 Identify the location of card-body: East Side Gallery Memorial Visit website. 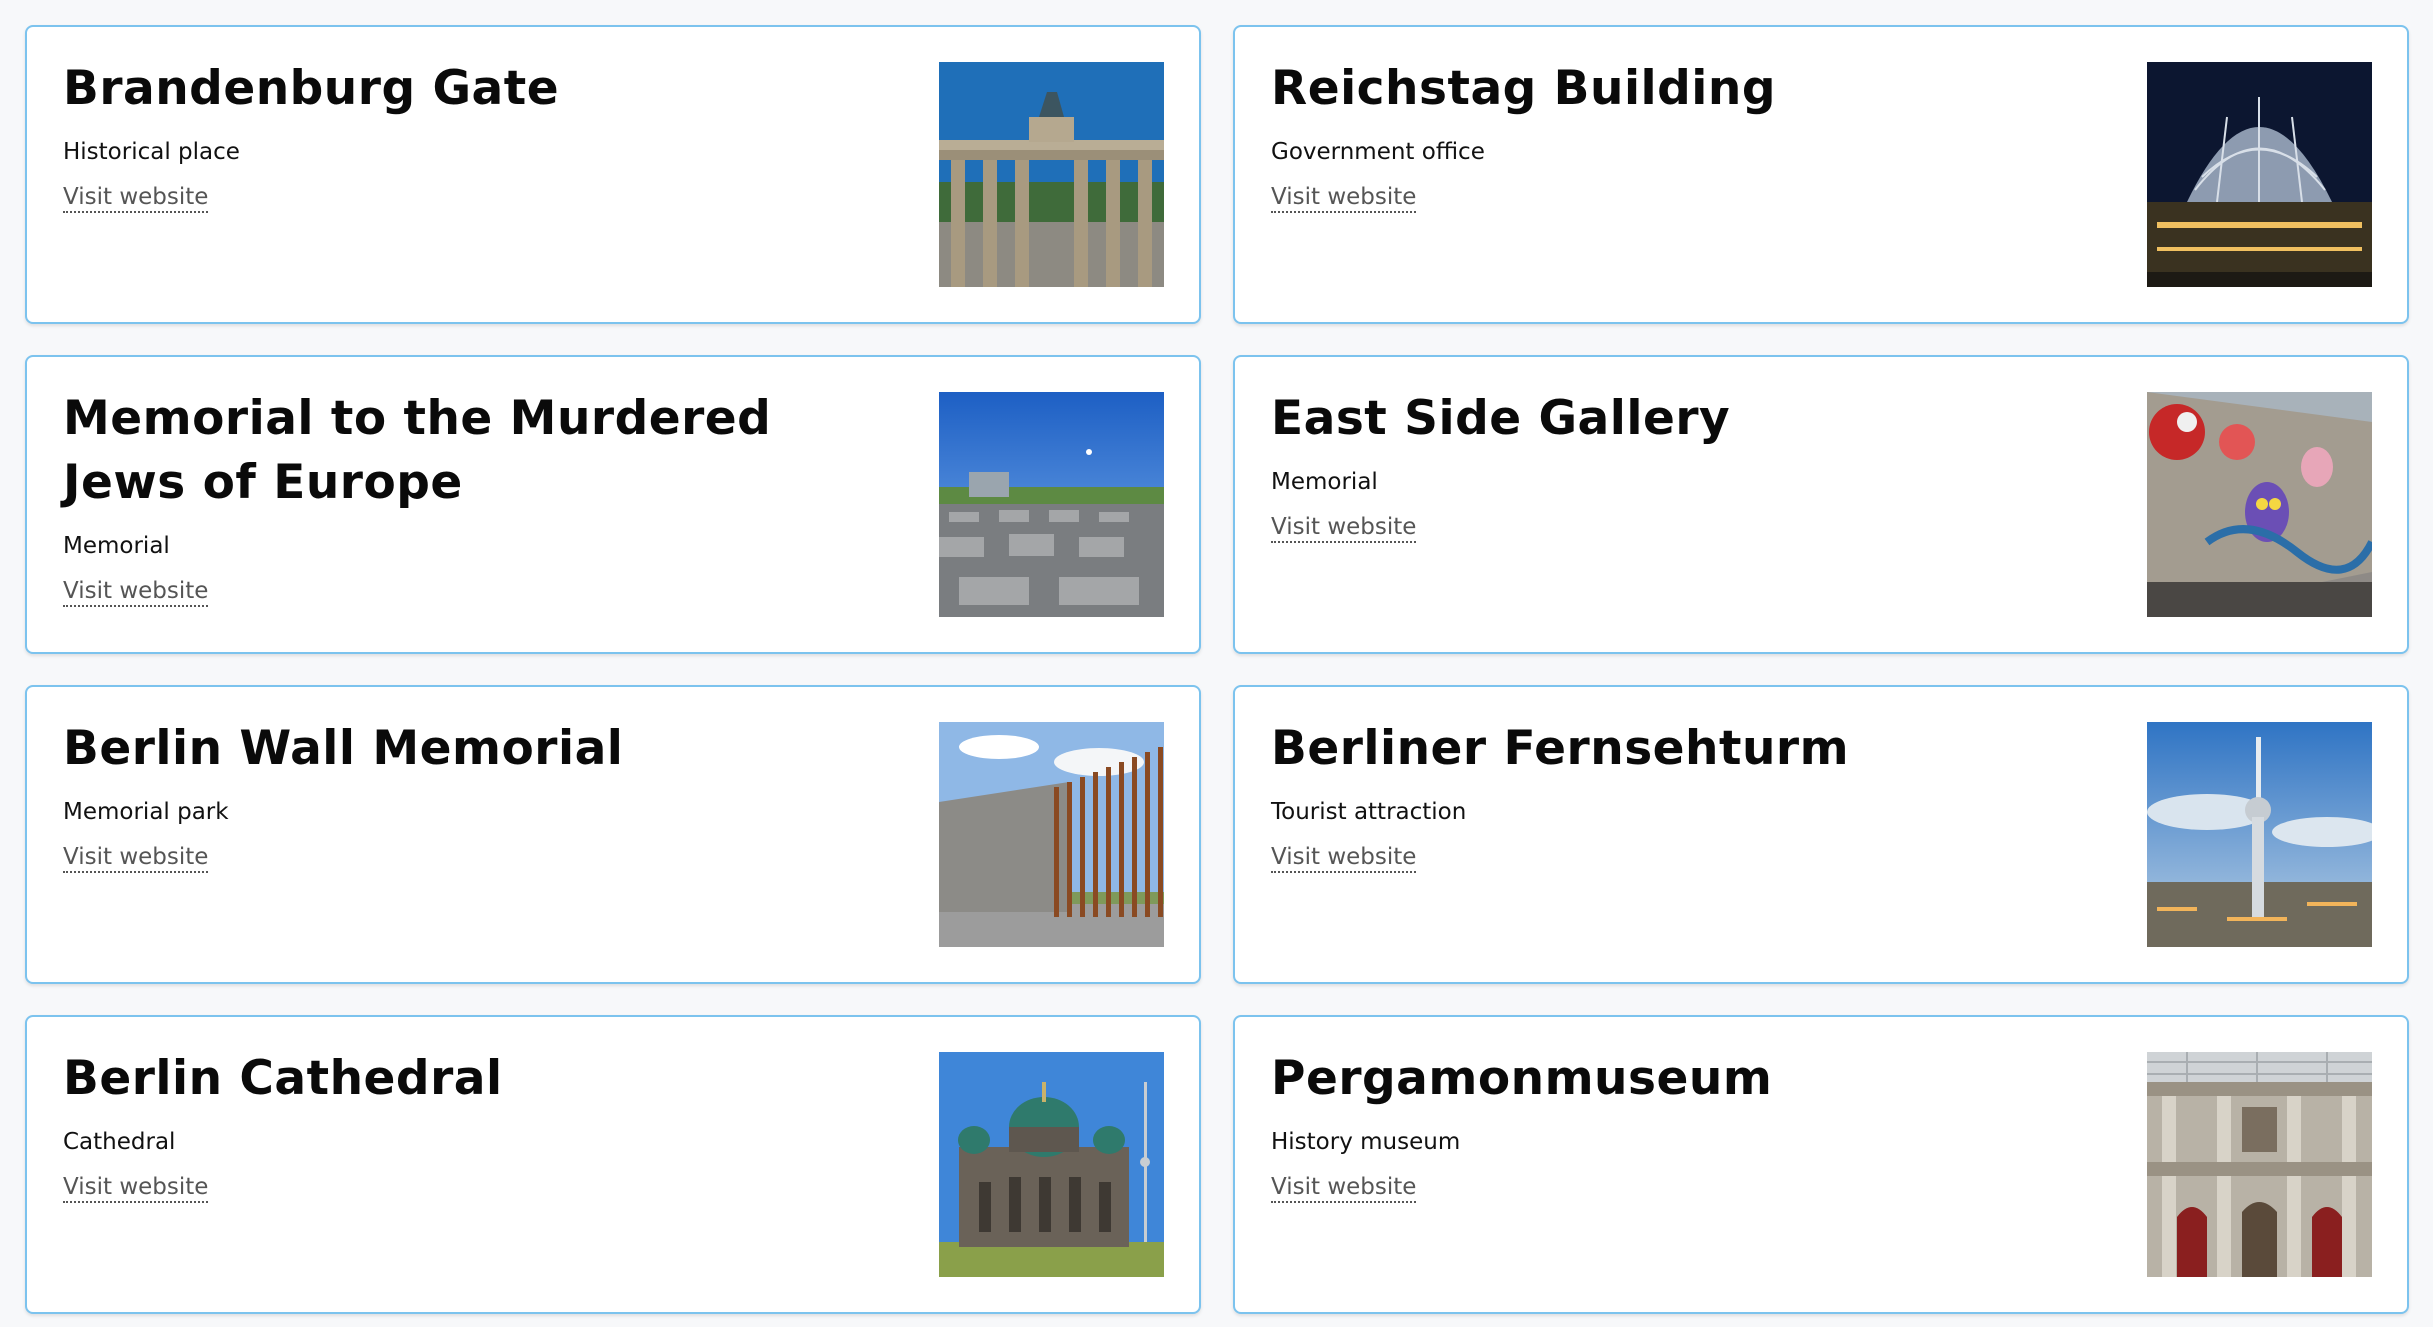
(1691, 465).